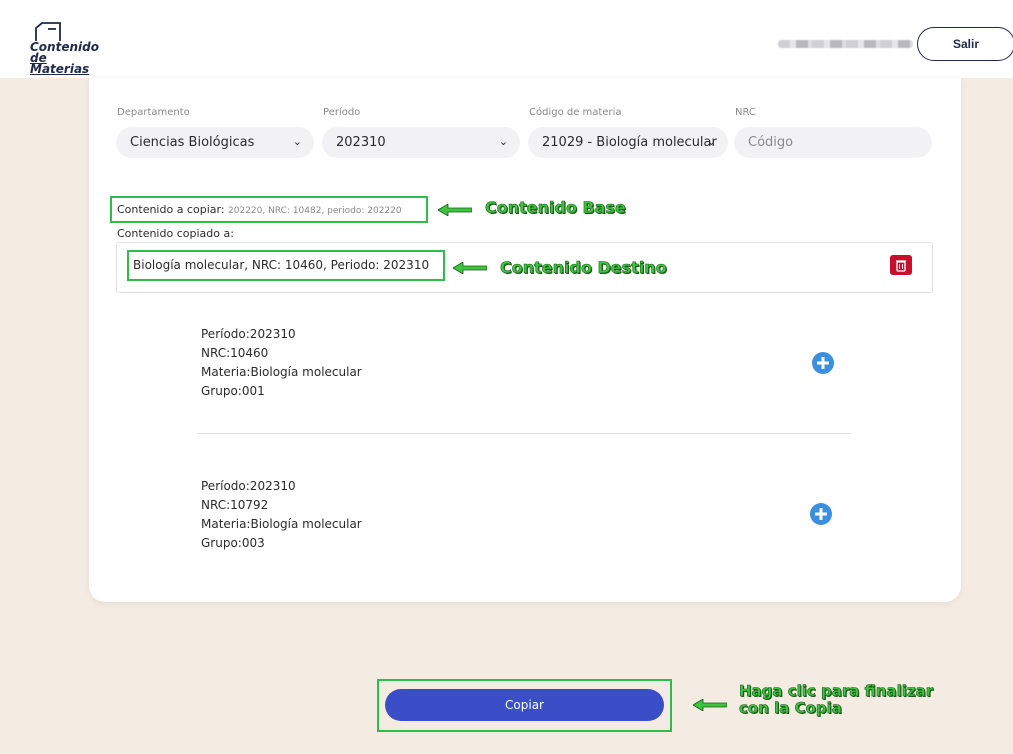 This screenshot has height=754, width=1013. What do you see at coordinates (791, 708) in the screenshot?
I see `annotation-finish-line-2: con la Copia` at bounding box center [791, 708].